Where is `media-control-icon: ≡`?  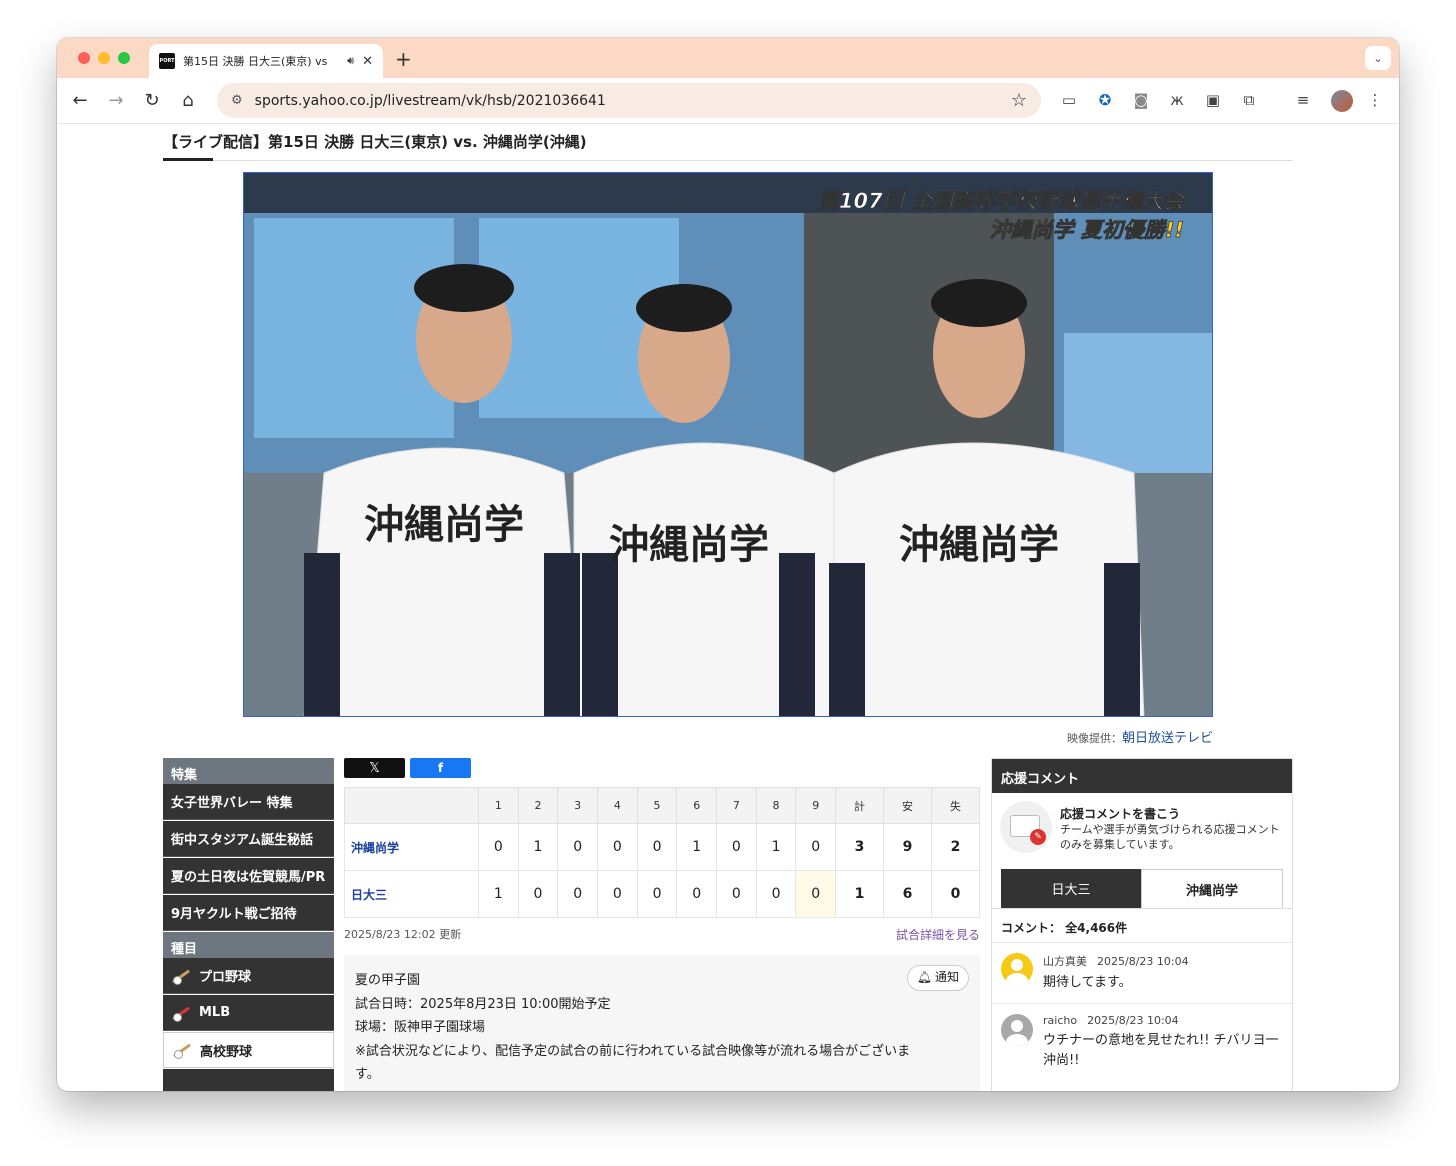 media-control-icon: ≡ is located at coordinates (1303, 100).